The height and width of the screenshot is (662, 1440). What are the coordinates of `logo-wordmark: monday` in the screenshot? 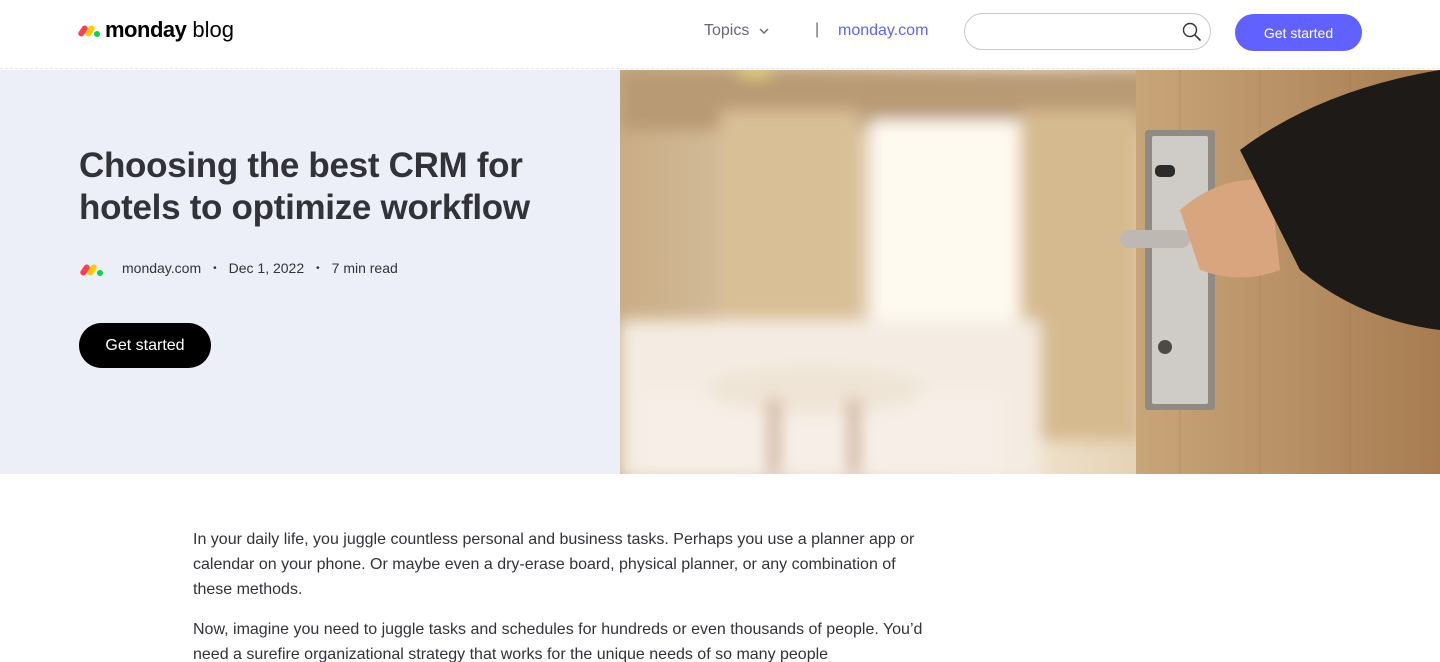 It's located at (146, 29).